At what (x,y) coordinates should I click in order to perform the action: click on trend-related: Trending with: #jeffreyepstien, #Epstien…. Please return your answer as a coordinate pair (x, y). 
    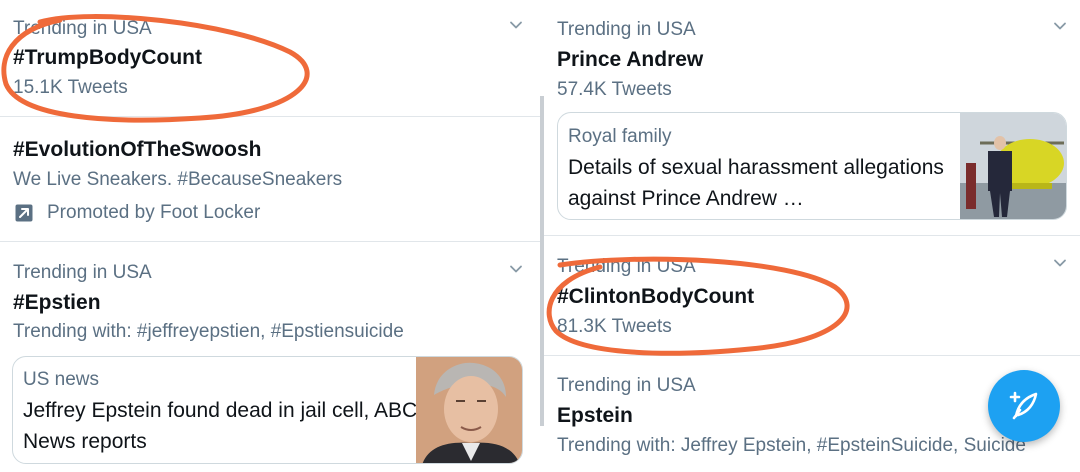
    Looking at the image, I should click on (208, 331).